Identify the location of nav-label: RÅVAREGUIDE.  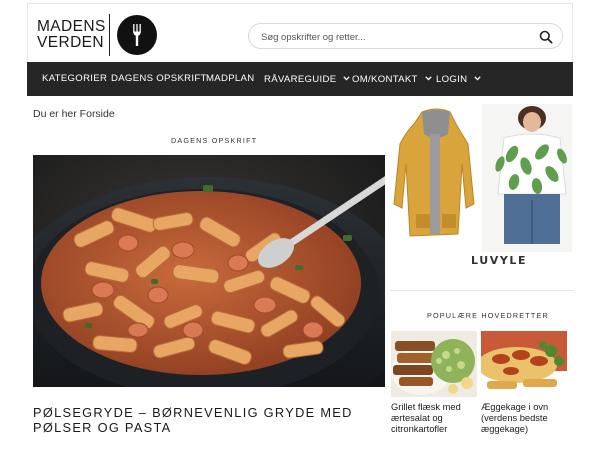
(300, 79).